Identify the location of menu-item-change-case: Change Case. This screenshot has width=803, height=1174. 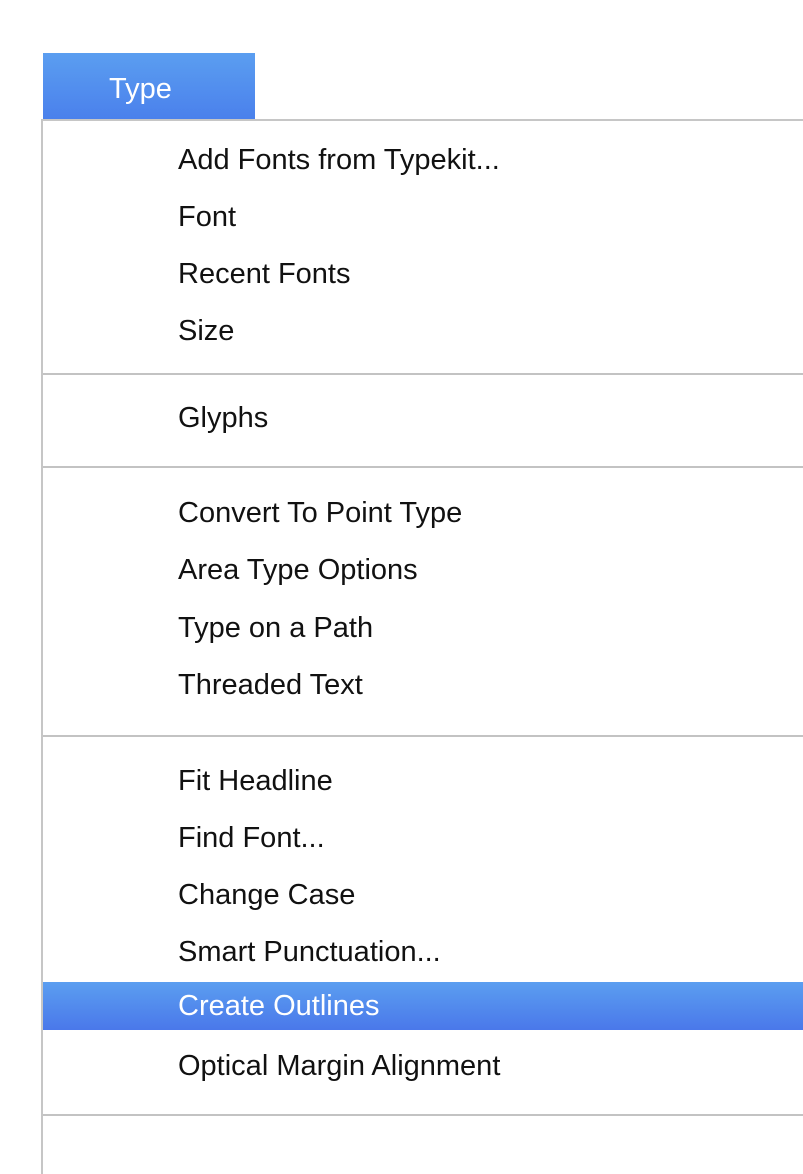
(423, 895).